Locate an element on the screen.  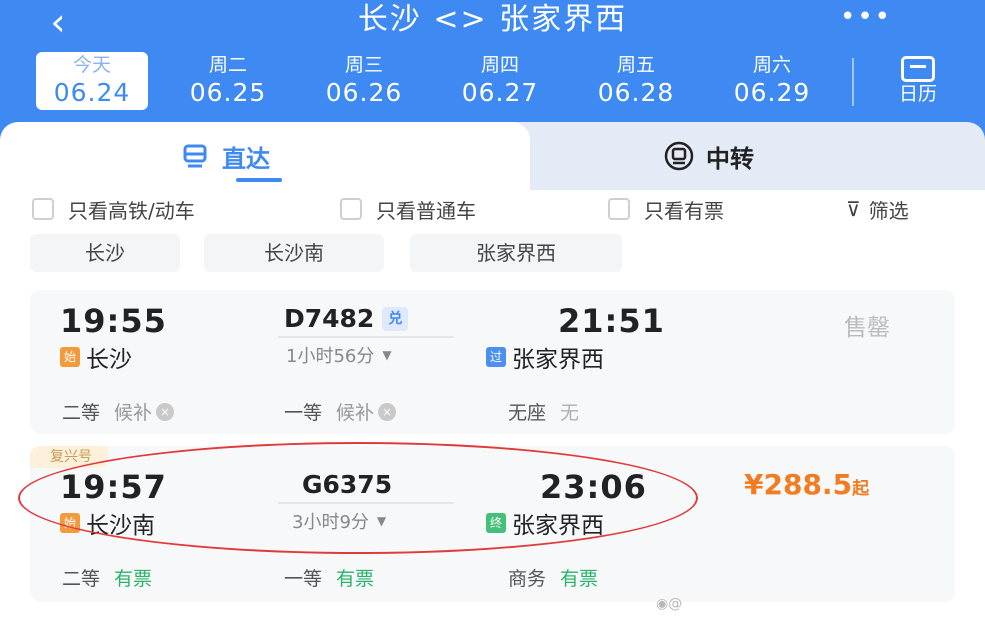
date-item-0629: 周六 06.29 is located at coordinates (772, 81).